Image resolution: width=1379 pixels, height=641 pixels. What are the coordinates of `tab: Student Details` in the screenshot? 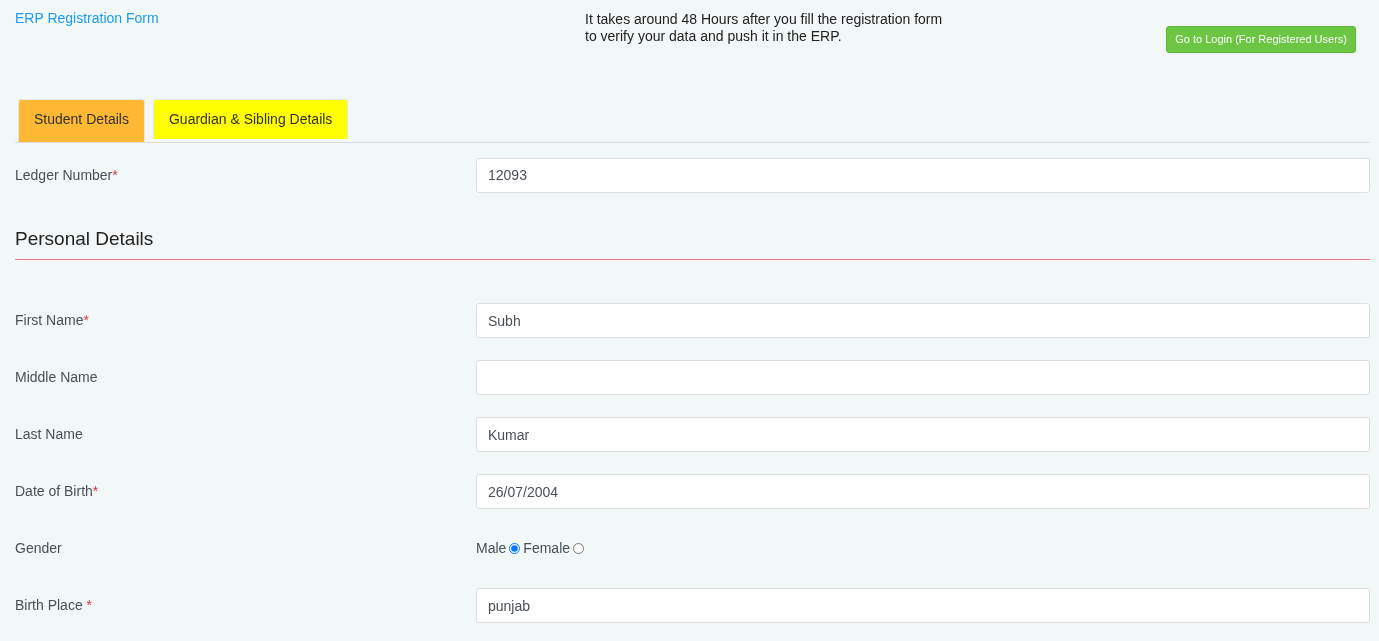 It's located at (81, 120).